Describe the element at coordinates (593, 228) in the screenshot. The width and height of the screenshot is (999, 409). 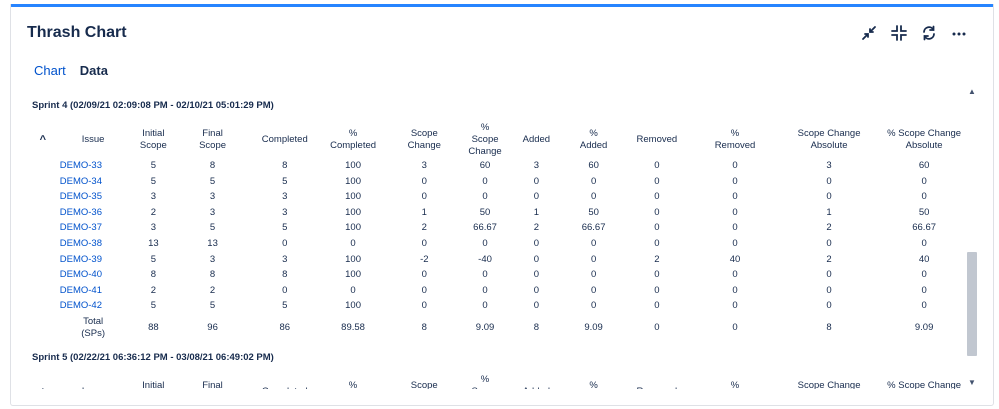
I see `cell-pct-added: 66.67` at that location.